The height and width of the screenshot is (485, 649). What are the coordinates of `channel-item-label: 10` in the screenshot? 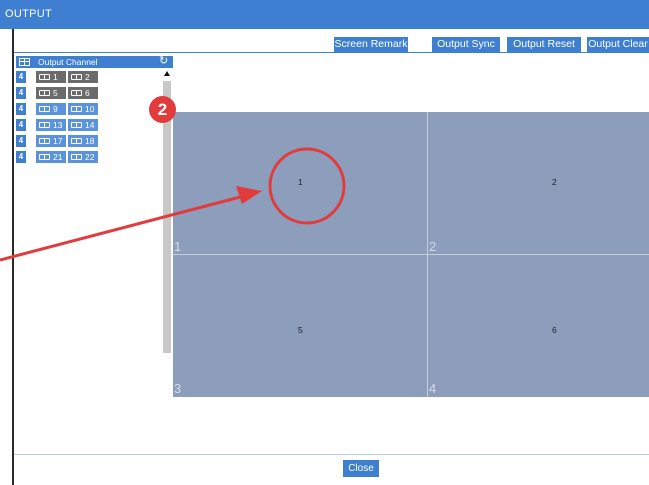 It's located at (90, 109).